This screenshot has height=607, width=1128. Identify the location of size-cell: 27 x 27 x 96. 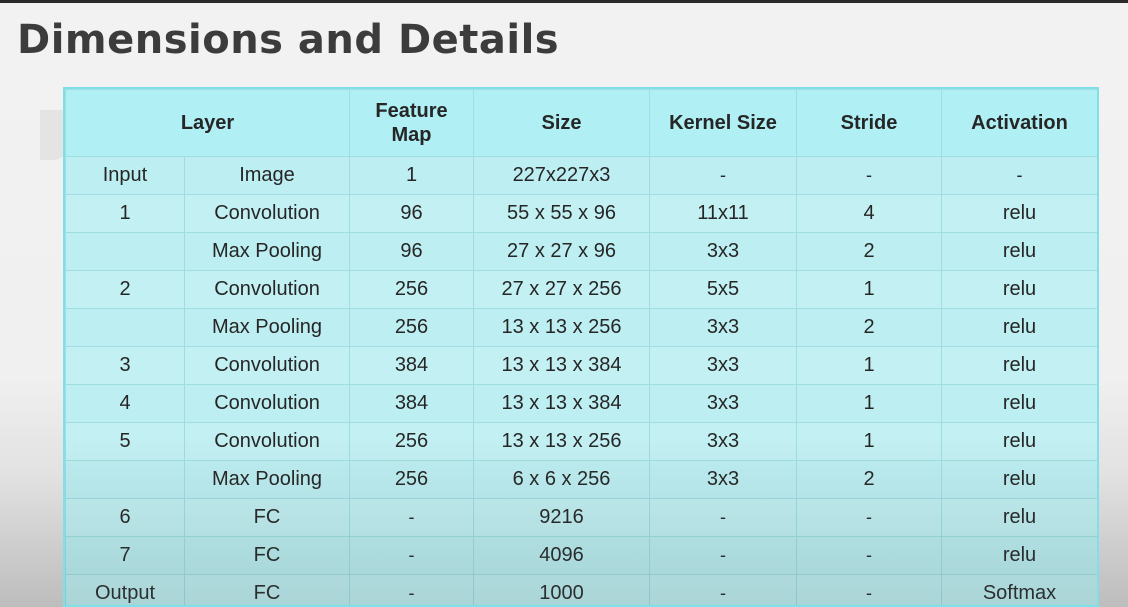
(561, 251).